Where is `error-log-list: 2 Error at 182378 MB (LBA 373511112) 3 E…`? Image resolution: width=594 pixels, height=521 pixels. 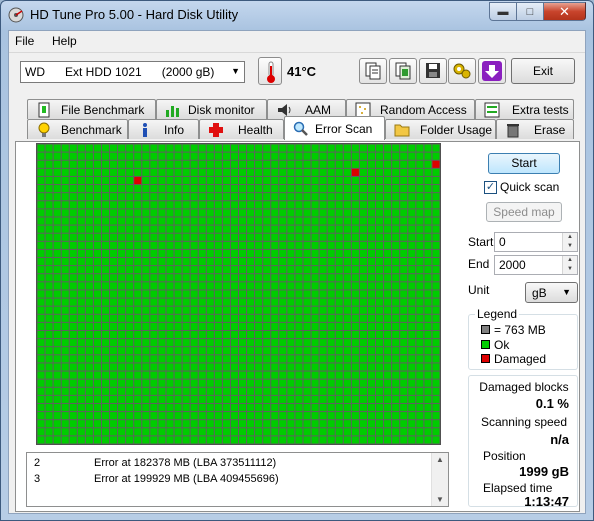
error-log-list: 2 Error at 182378 MB (LBA 373511112) 3 E… is located at coordinates (237, 479).